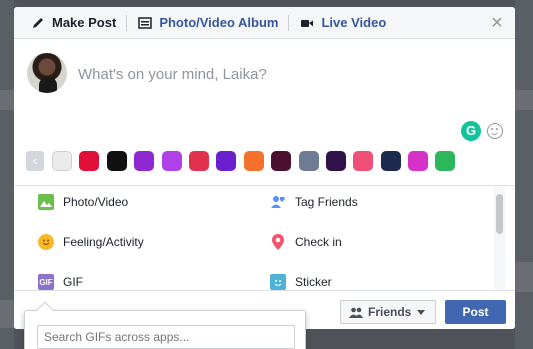 This screenshot has width=533, height=349. What do you see at coordinates (103, 242) in the screenshot?
I see `option-label: Feeling/Activity` at bounding box center [103, 242].